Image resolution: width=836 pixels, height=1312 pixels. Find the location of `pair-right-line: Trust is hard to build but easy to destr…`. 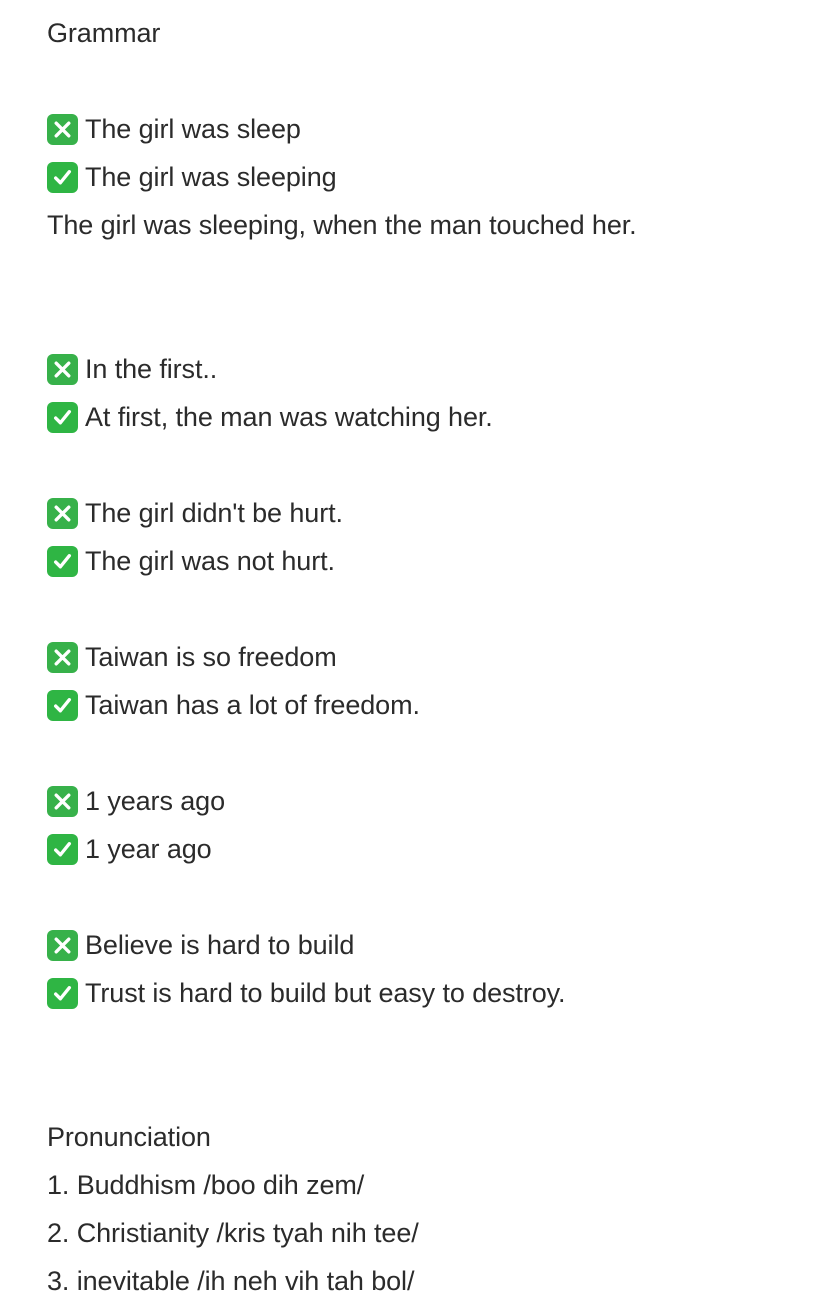

pair-right-line: Trust is hard to build but easy to destr… is located at coordinates (306, 993).